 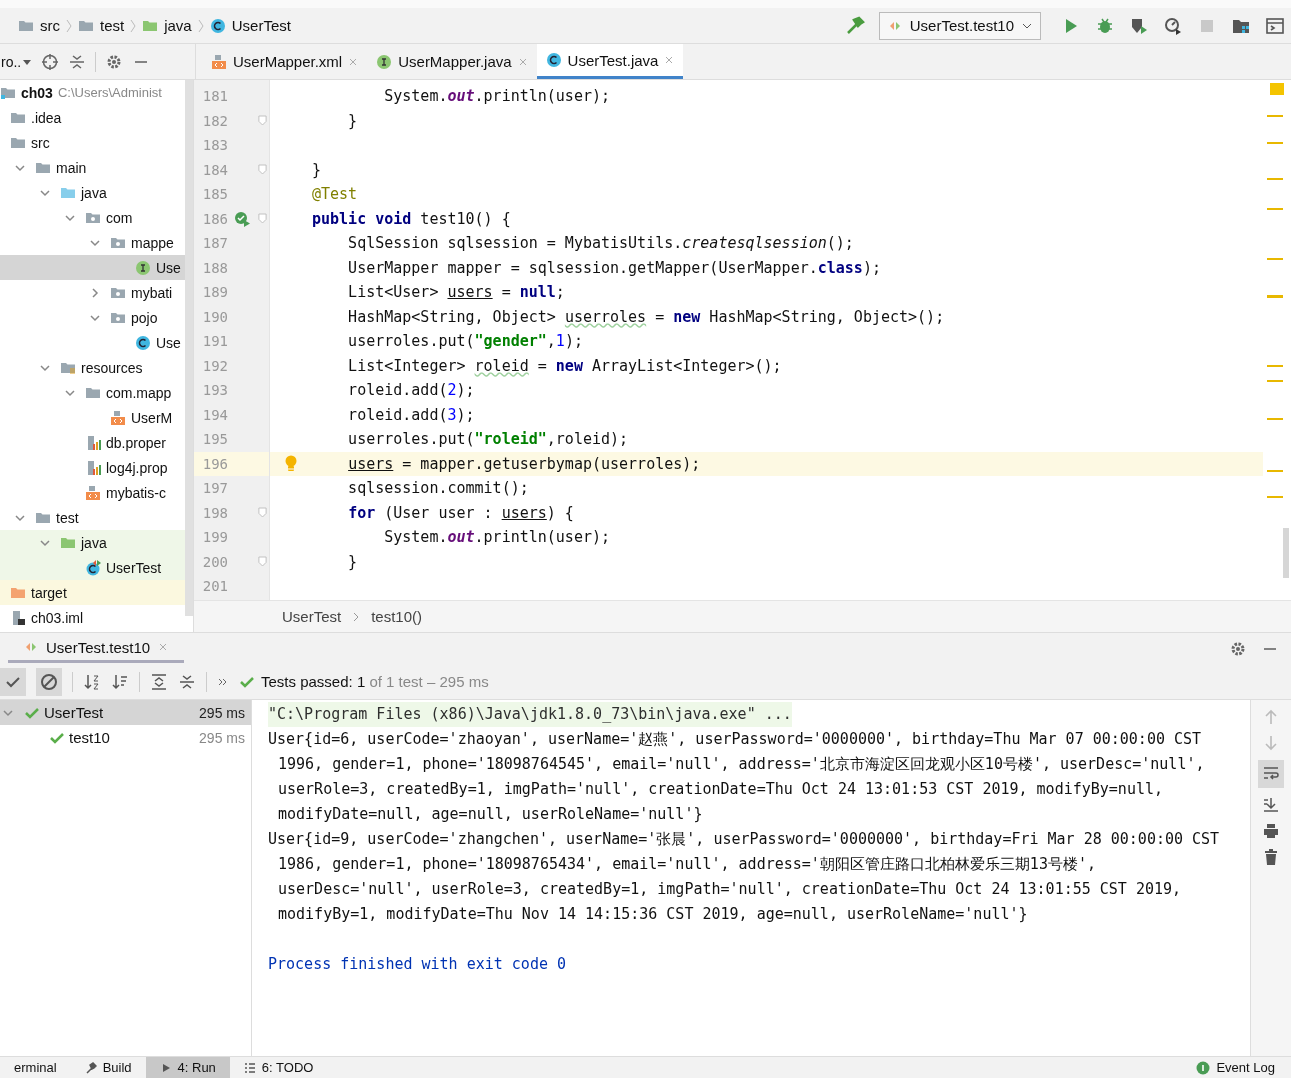 I want to click on test-tree-item: test10 295 ms, so click(x=125, y=737).